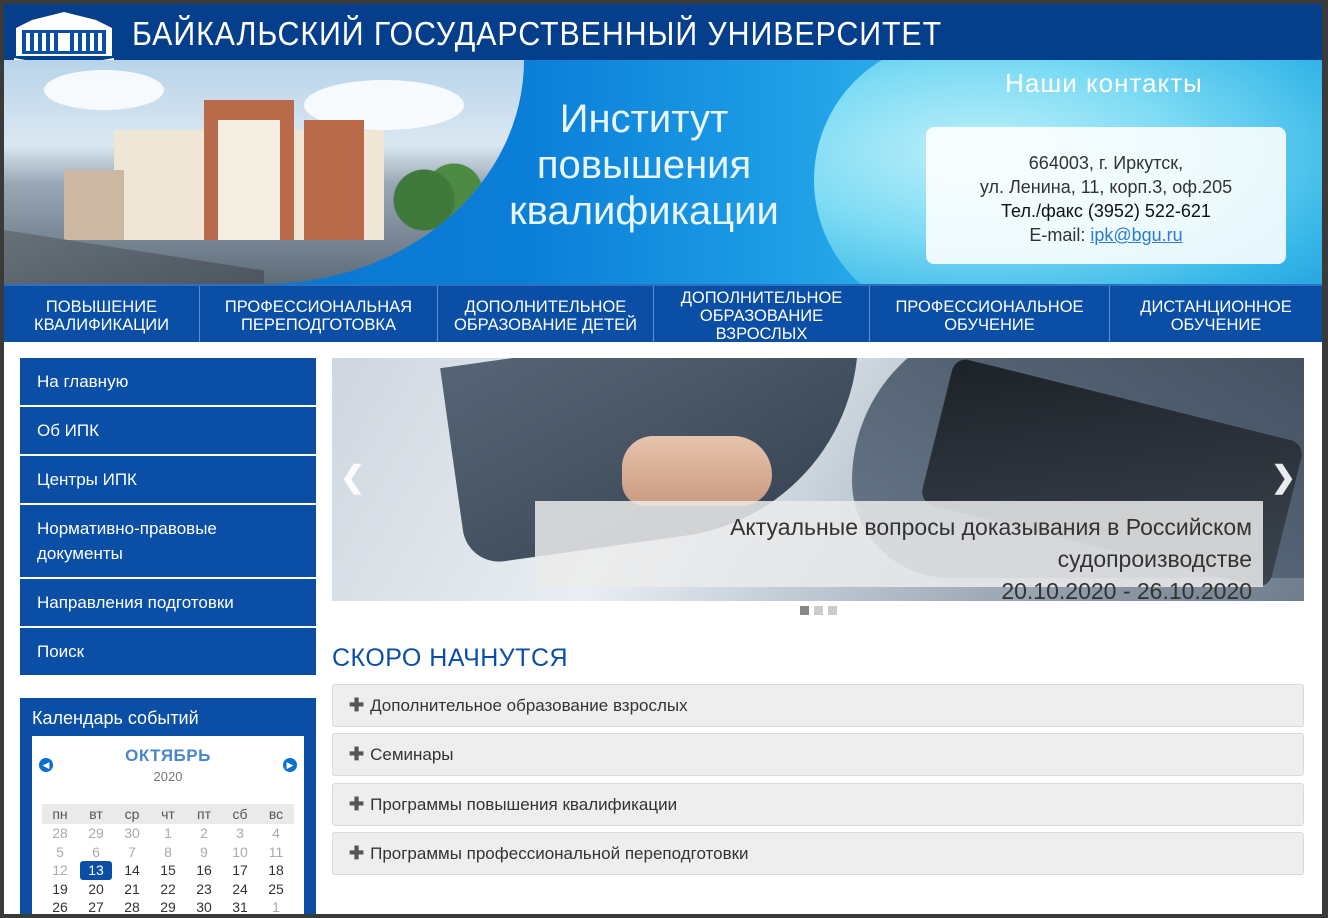 The image size is (1328, 918). Describe the element at coordinates (115, 718) in the screenshot. I see `calendar-title: Календарь событий` at that location.